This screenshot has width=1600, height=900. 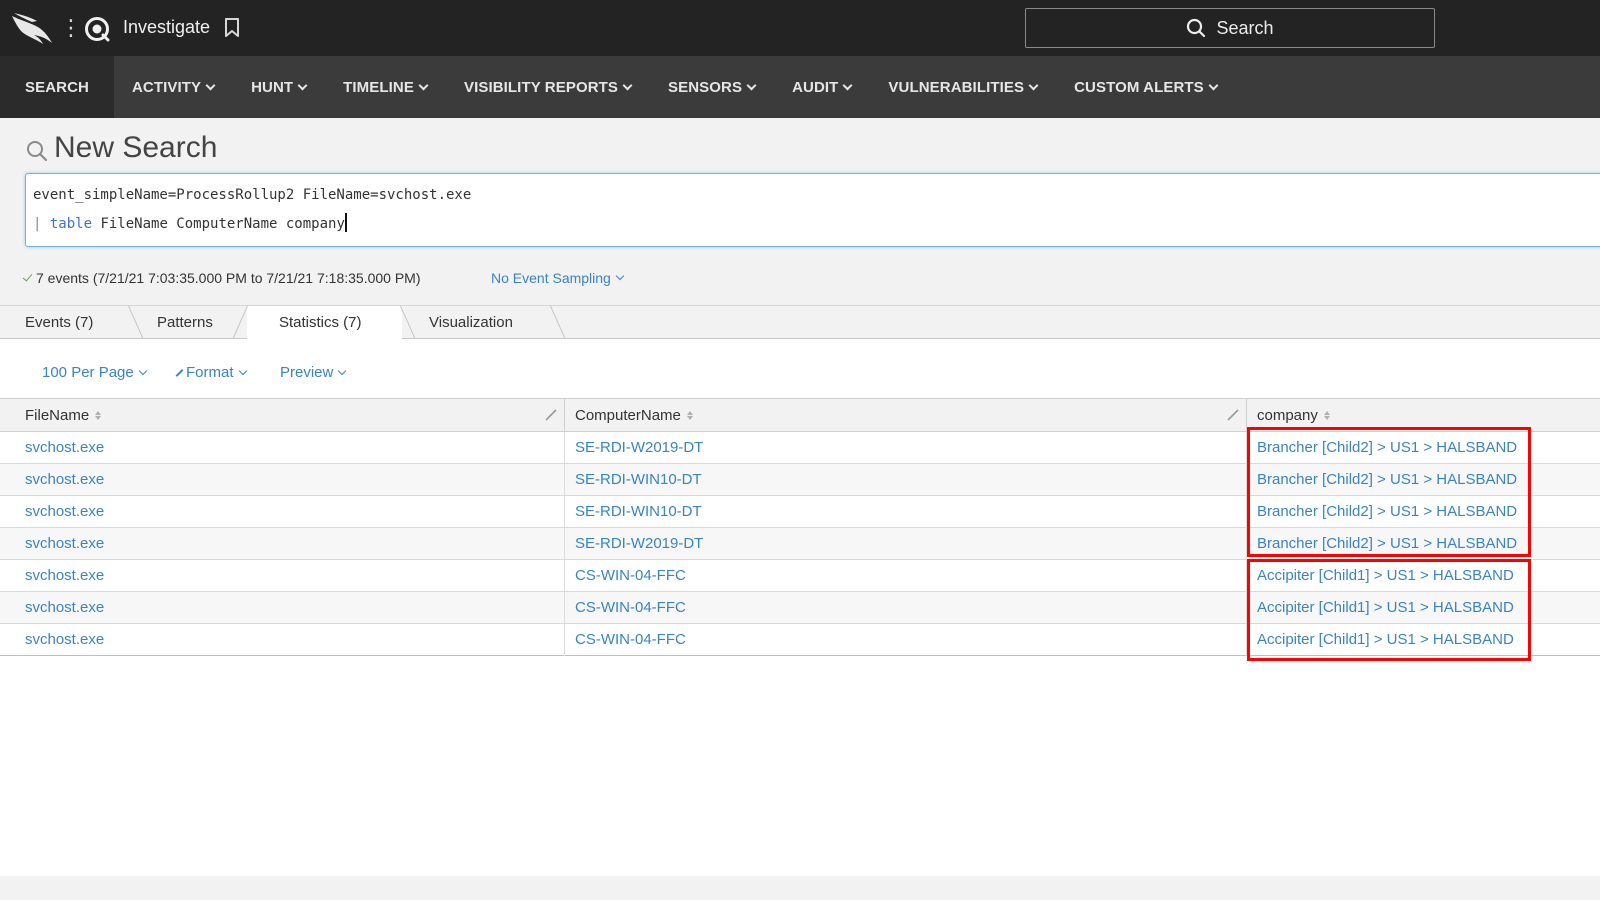 I want to click on query-line-2: | table FileName ComputerName company, so click(x=190, y=222).